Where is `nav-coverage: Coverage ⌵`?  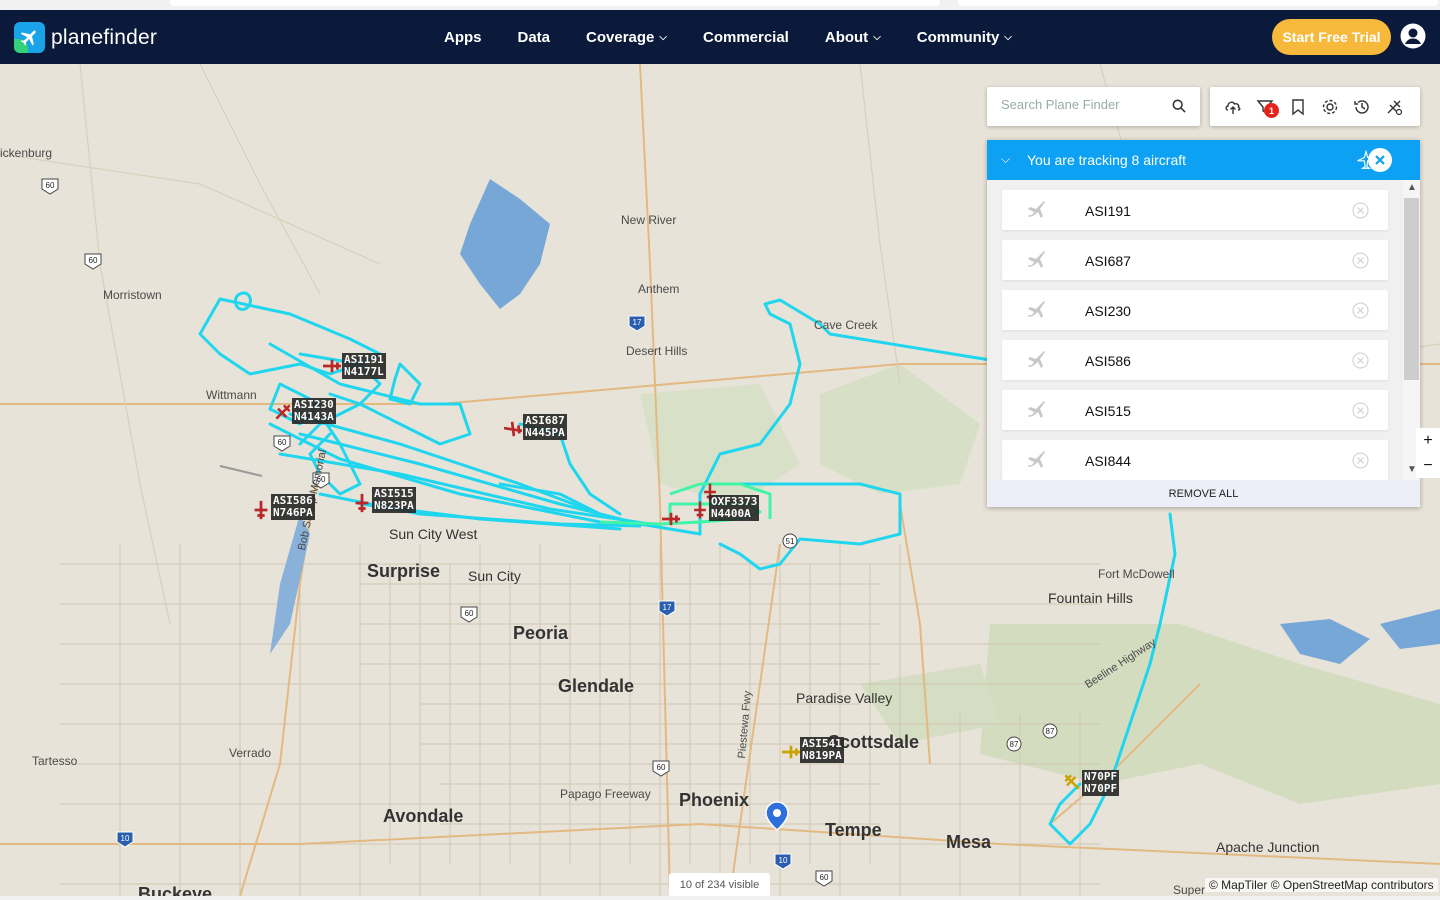 nav-coverage: Coverage ⌵ is located at coordinates (626, 37).